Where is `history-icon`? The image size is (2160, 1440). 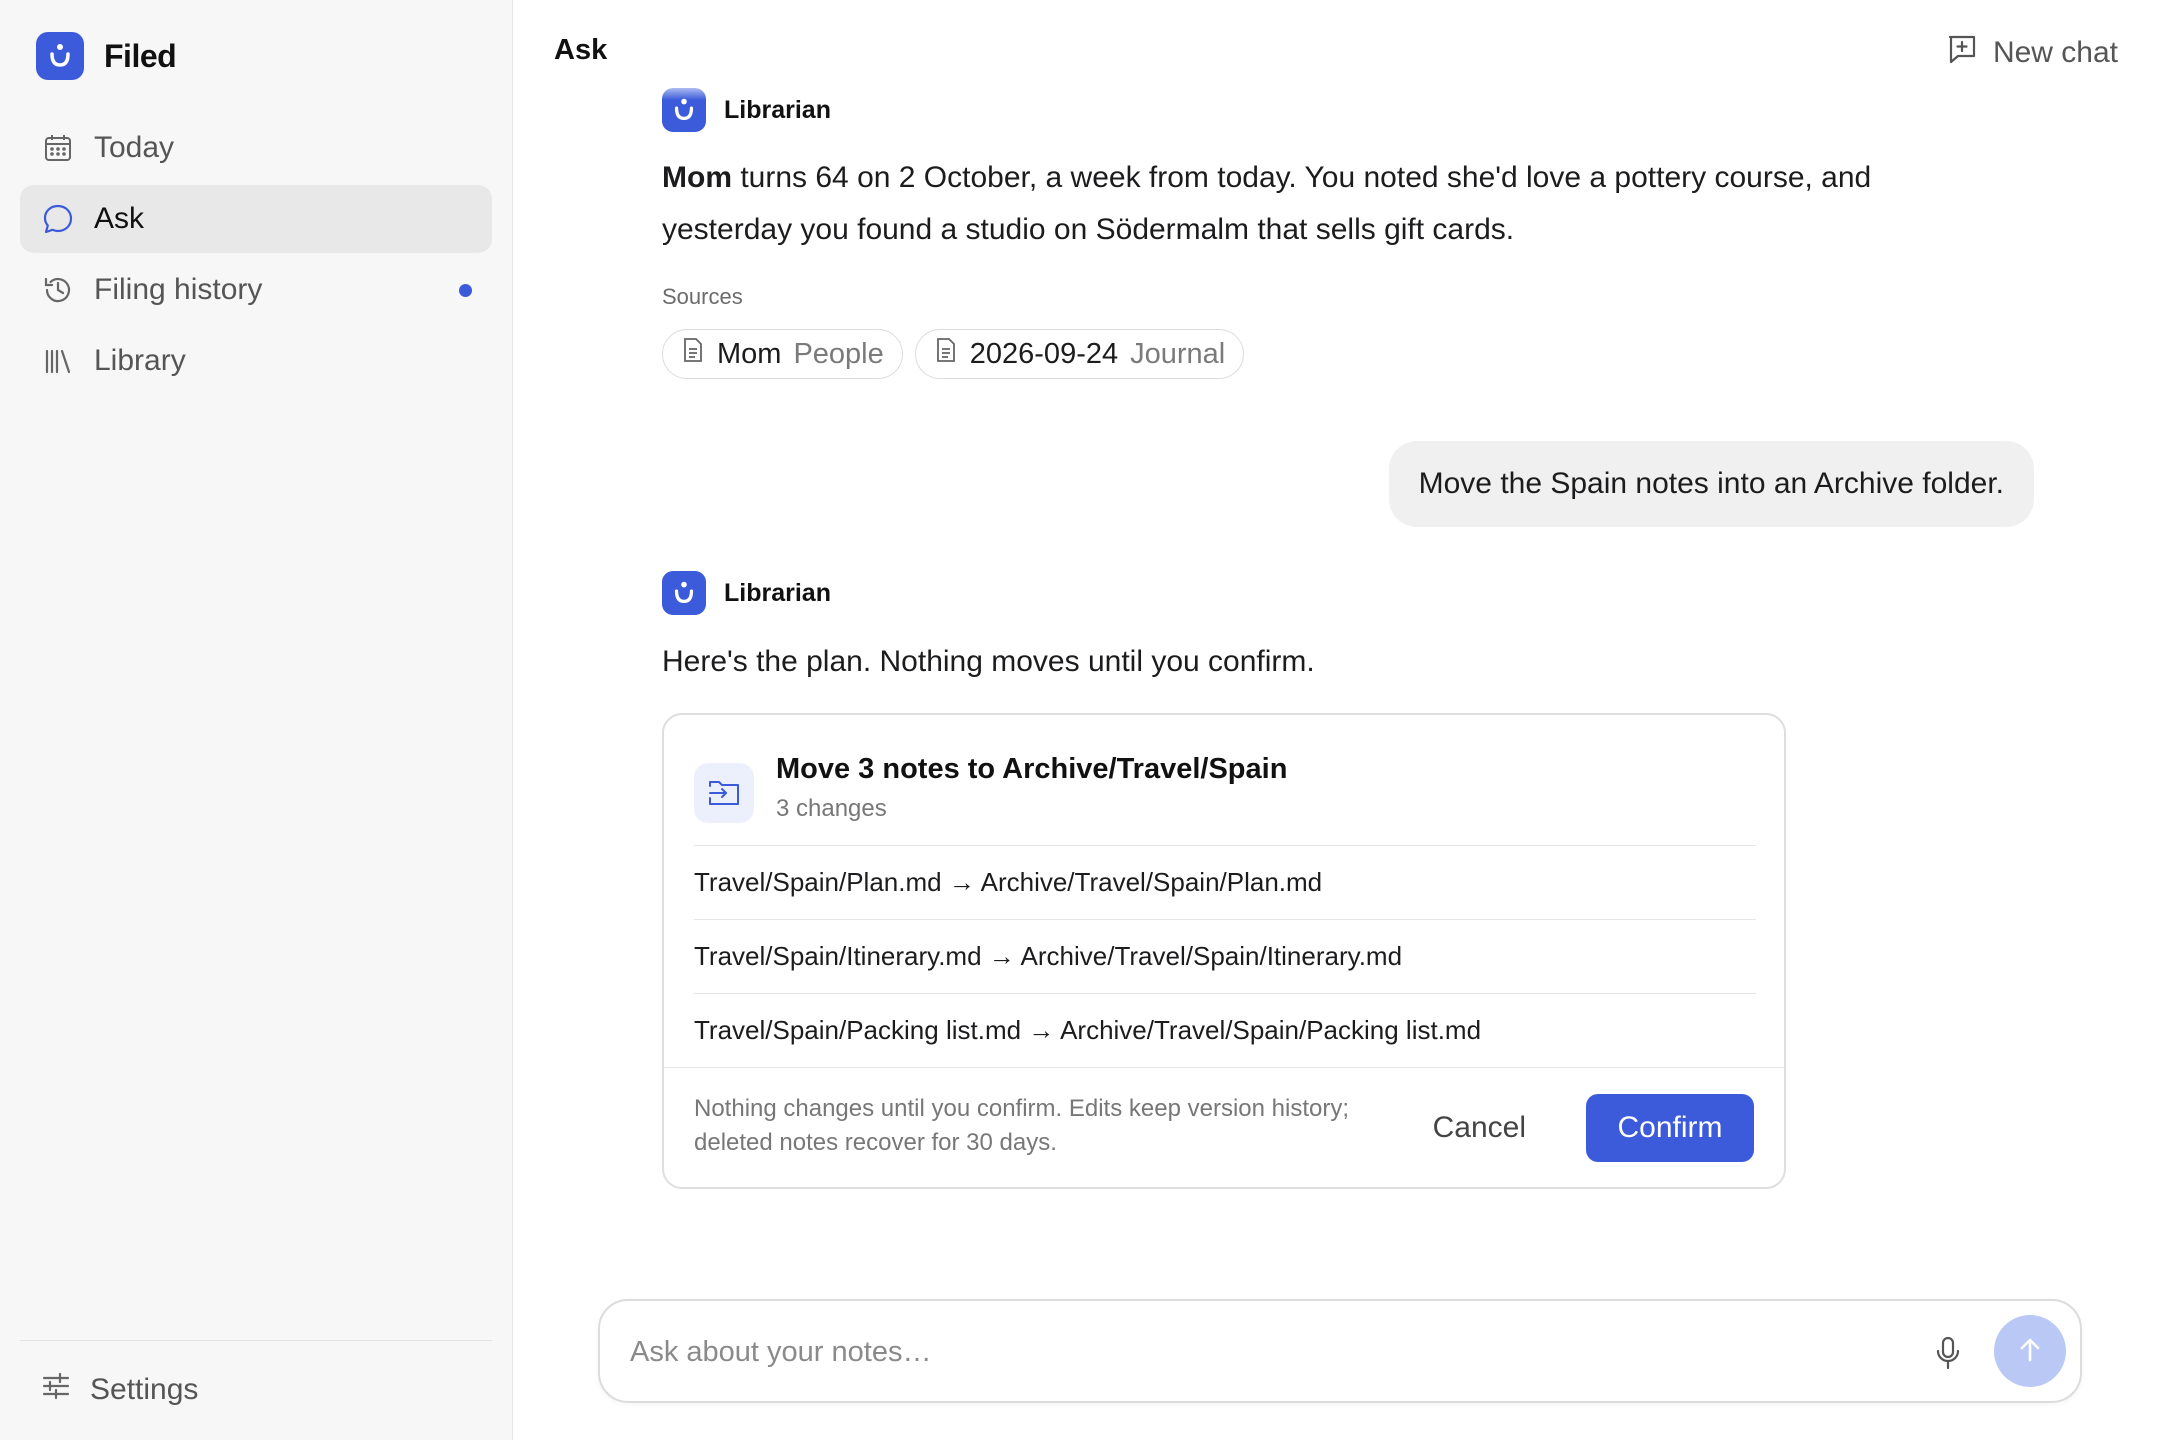
history-icon is located at coordinates (58, 290).